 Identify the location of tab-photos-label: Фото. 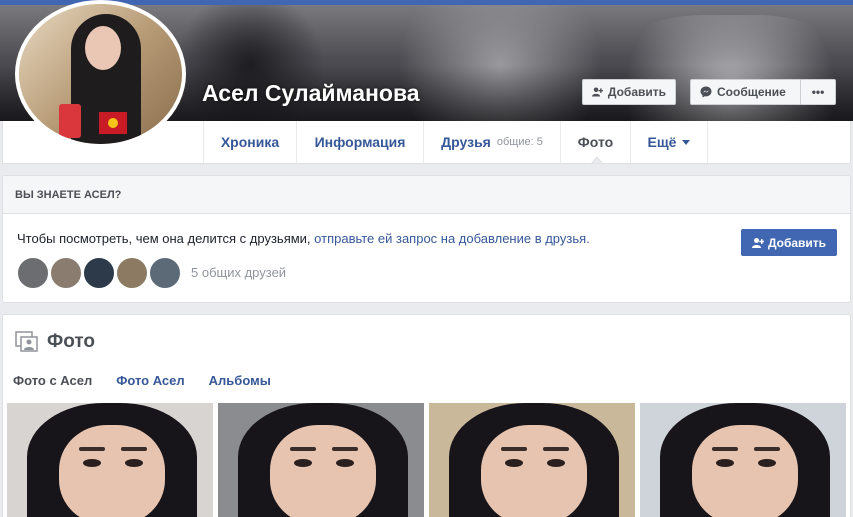
(595, 142).